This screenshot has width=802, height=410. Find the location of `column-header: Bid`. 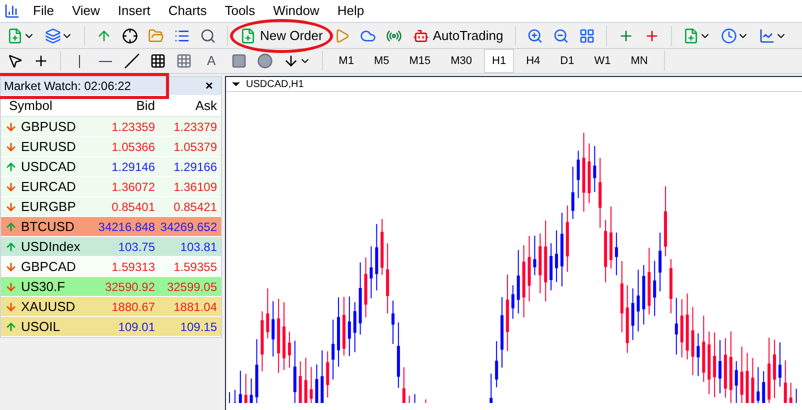

column-header: Bid is located at coordinates (127, 106).